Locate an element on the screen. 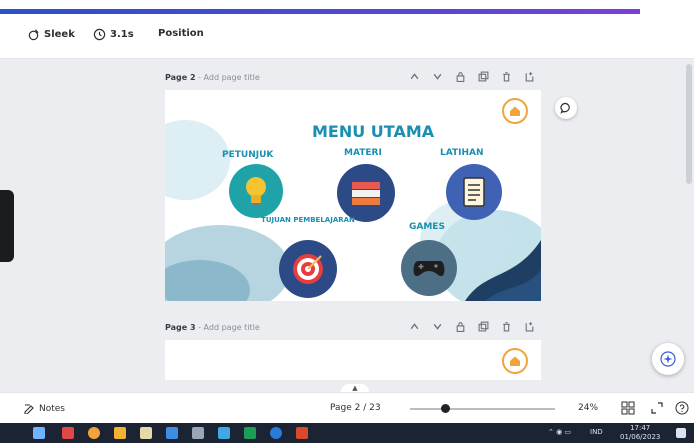  position-button: Position is located at coordinates (181, 33).